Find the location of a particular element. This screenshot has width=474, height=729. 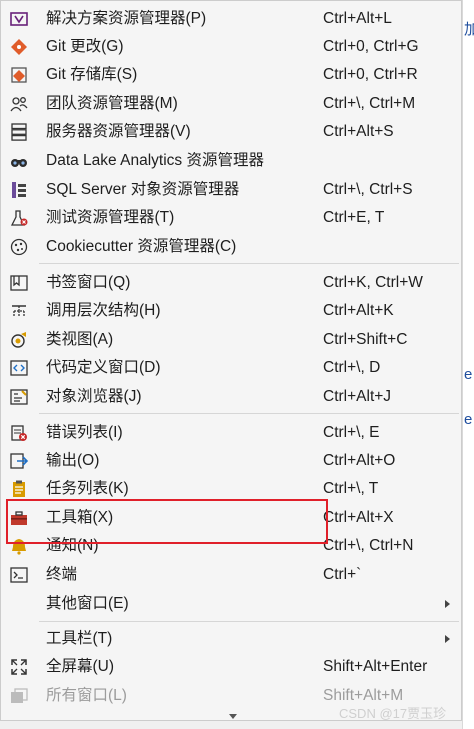

menu-item-label: Git 存储库(S) is located at coordinates (92, 74).